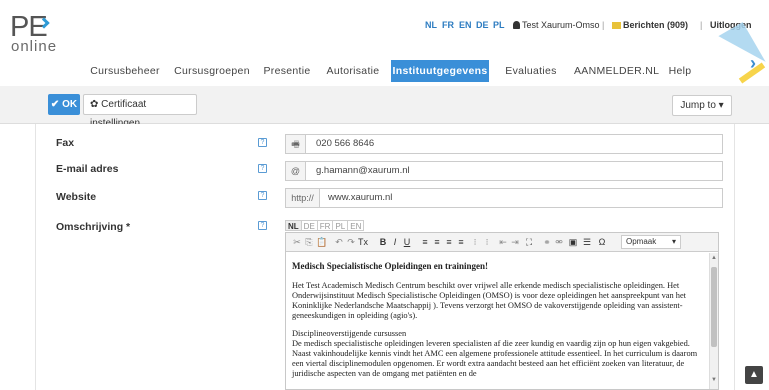 This screenshot has width=769, height=390. I want to click on messages-link: Berichten (909), so click(650, 25).